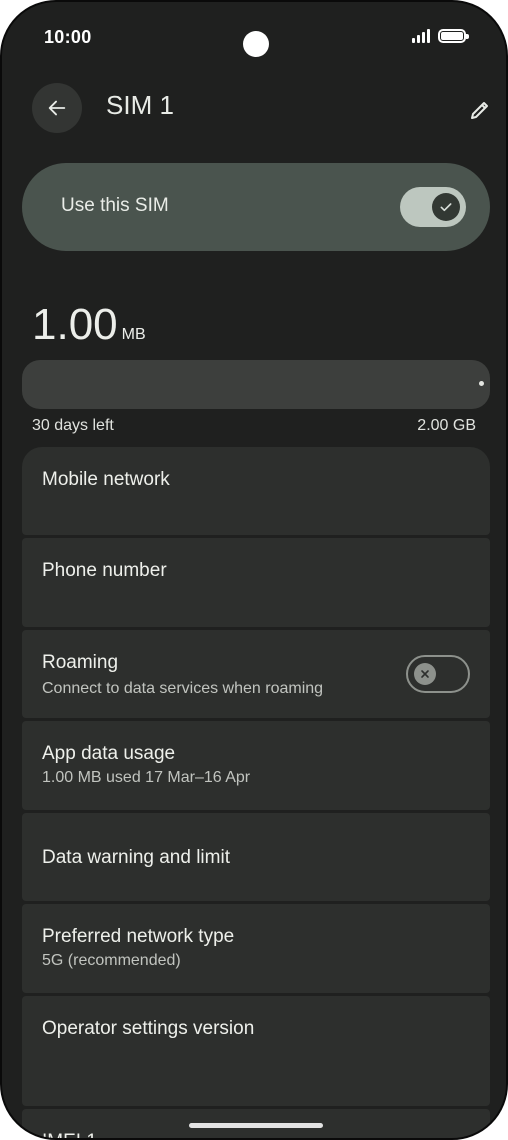 This screenshot has width=508, height=1140. I want to click on item-title: App data usage, so click(109, 753).